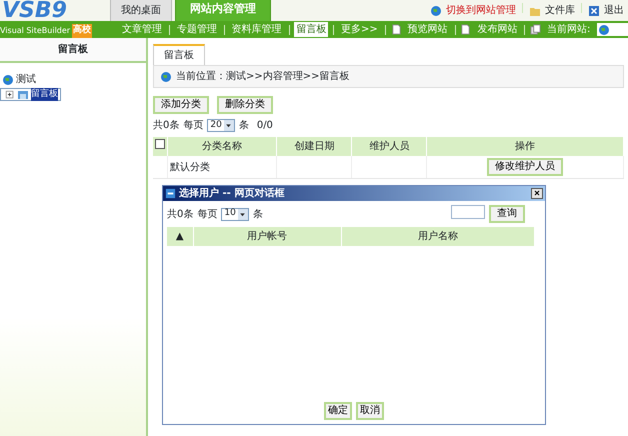 The height and width of the screenshot is (436, 628). Describe the element at coordinates (73, 50) in the screenshot. I see `sidebar-title: 留言板` at that location.